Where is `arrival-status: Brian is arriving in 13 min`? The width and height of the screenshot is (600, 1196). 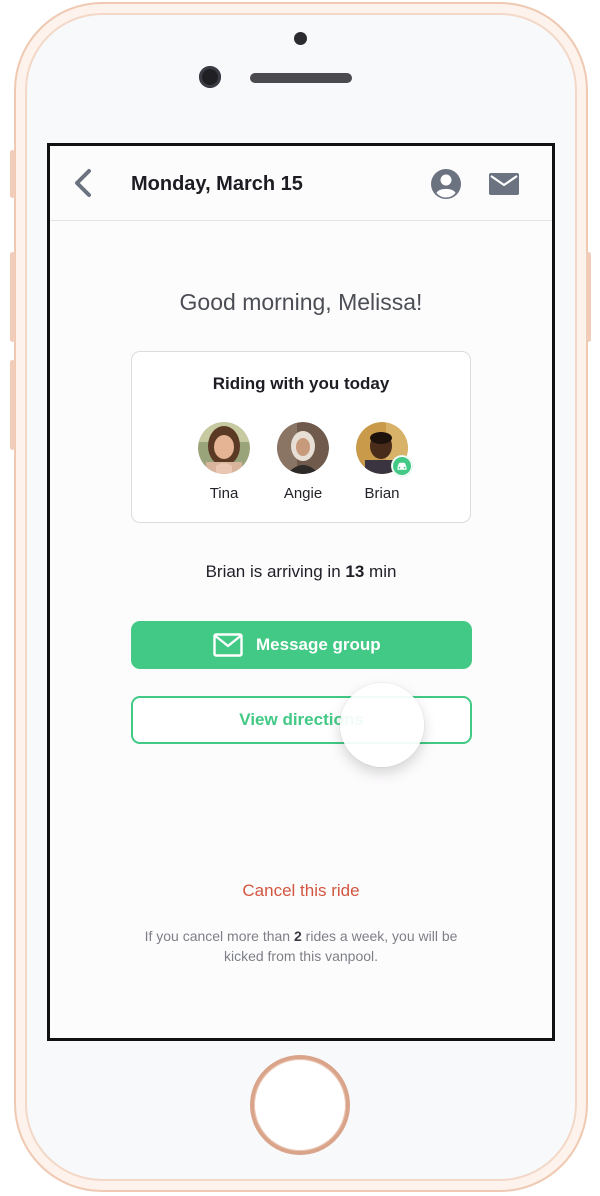
arrival-status: Brian is arriving in 13 min is located at coordinates (301, 572).